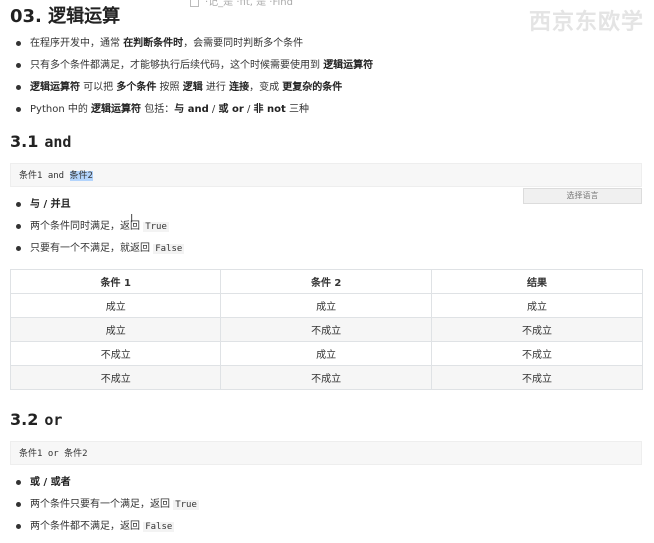 The image size is (654, 543). What do you see at coordinates (243, 43) in the screenshot?
I see `list-item-text: ，会需要同时判断多个条件` at bounding box center [243, 43].